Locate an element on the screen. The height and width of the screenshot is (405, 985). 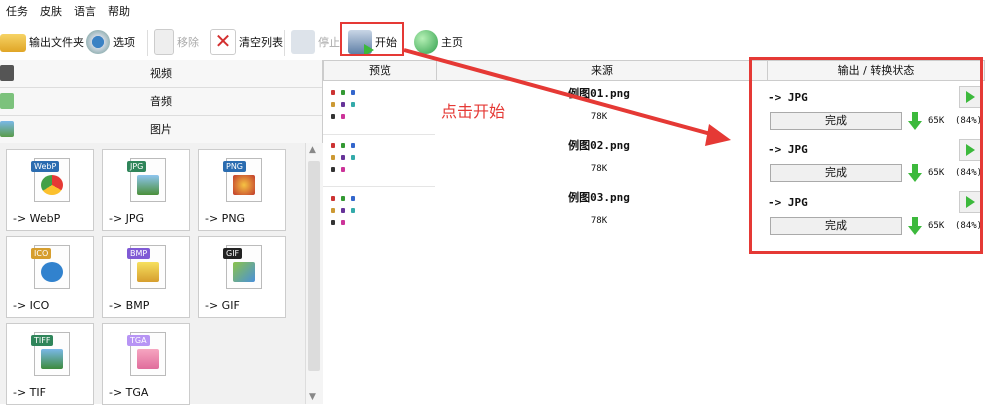
category-audio: 音频 is located at coordinates (161, 102).